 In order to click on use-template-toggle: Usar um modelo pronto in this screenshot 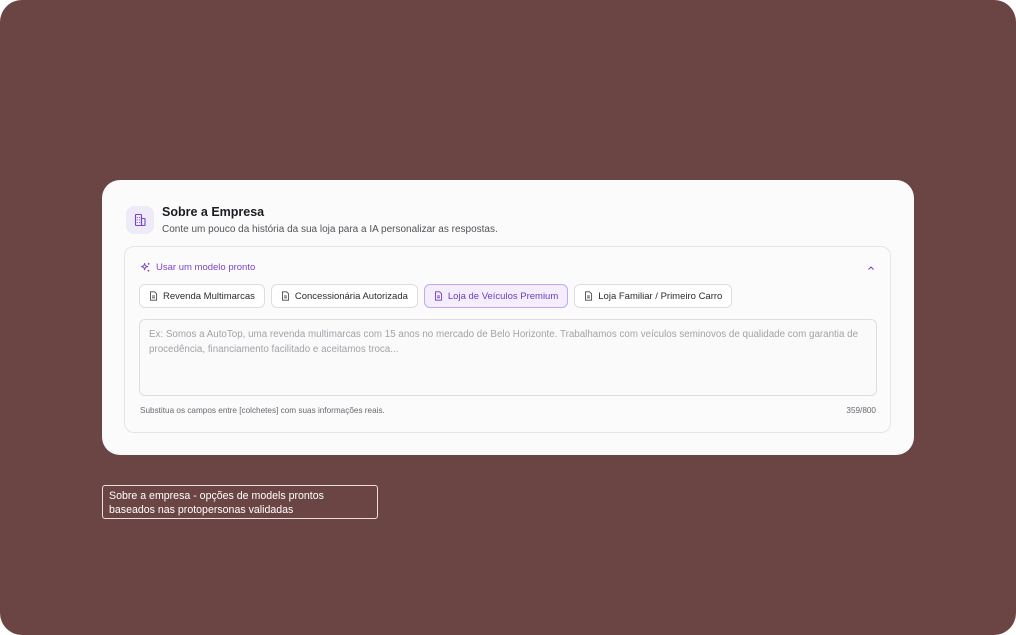, I will do `click(197, 267)`.